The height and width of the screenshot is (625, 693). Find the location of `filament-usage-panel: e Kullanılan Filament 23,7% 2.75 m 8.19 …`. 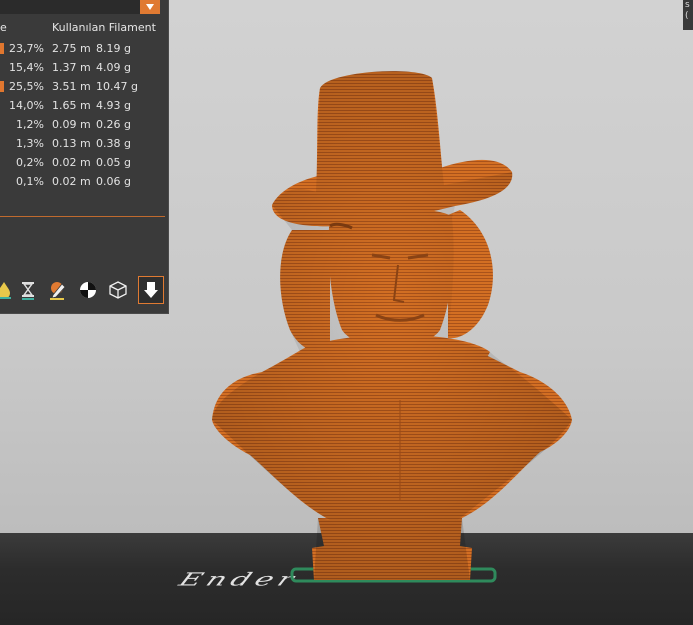

filament-usage-panel: e Kullanılan Filament 23,7% 2.75 m 8.19 … is located at coordinates (84, 157).